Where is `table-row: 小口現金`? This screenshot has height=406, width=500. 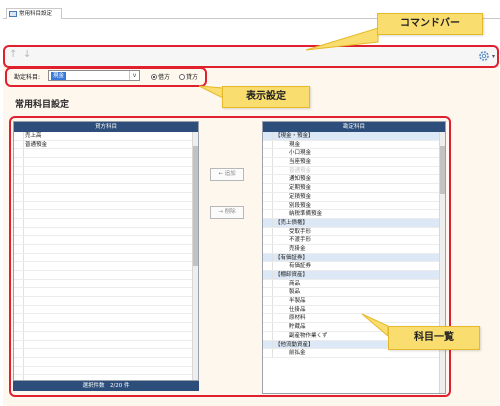
table-row: 小口現金 is located at coordinates (354, 154).